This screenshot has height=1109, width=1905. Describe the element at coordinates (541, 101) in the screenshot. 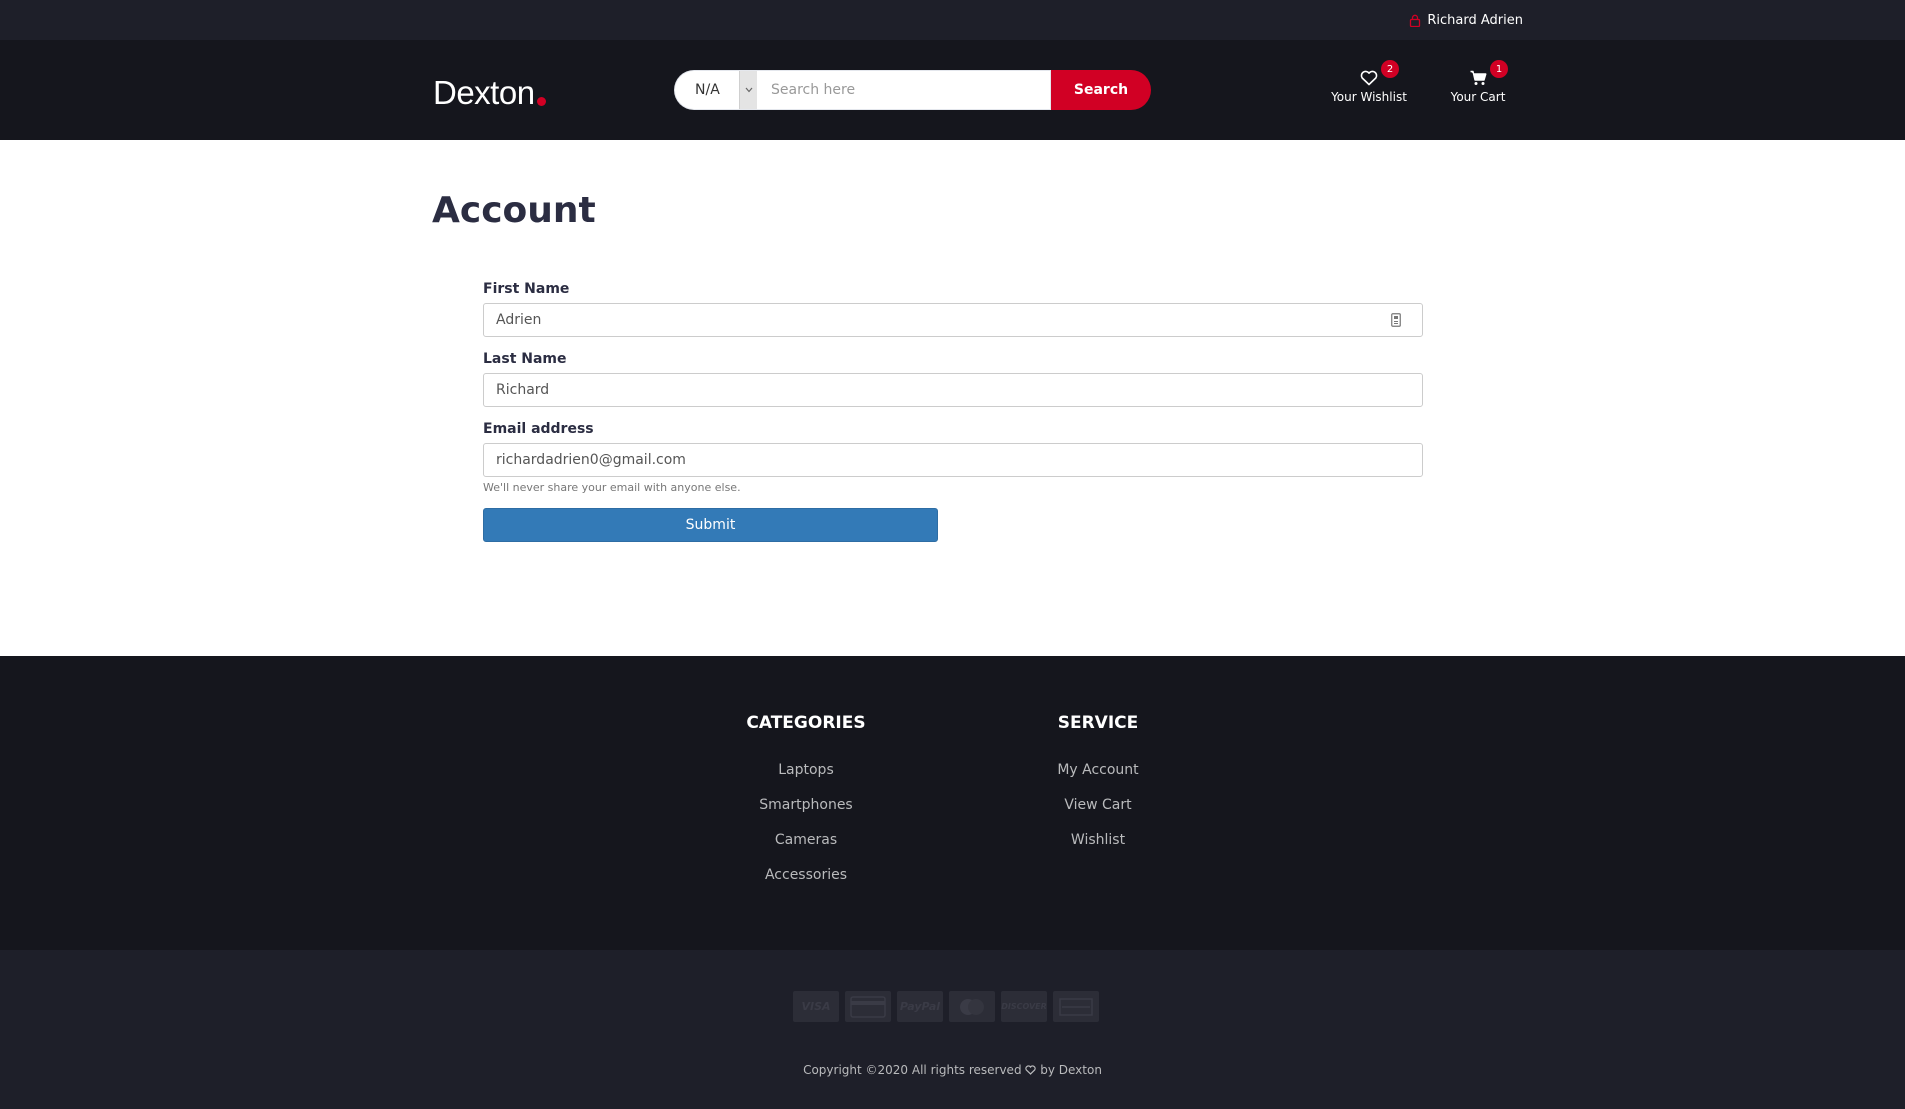

I see `logo-dot` at that location.